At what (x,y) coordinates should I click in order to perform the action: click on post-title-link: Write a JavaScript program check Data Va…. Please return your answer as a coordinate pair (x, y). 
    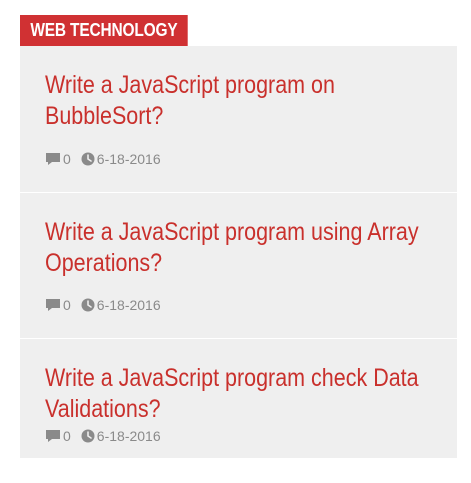
    Looking at the image, I should click on (238, 394).